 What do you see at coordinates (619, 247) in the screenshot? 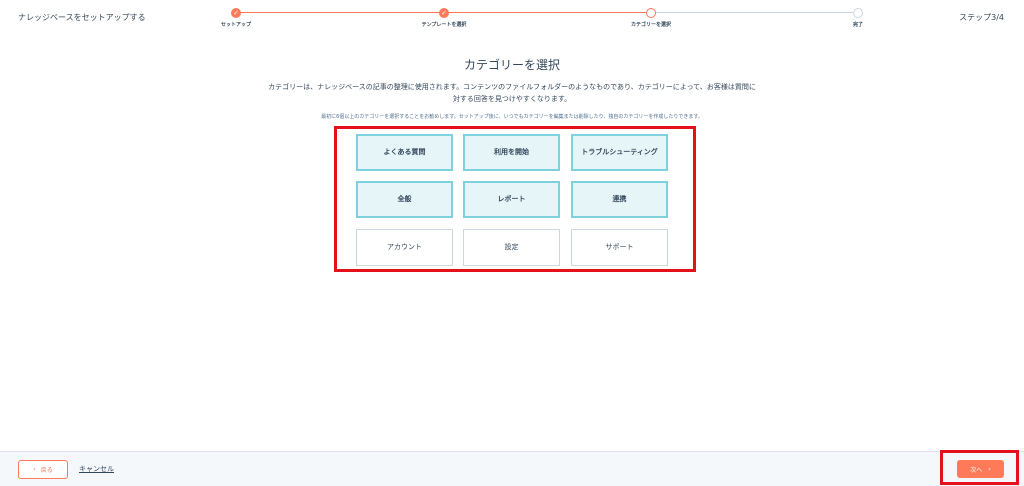
I see `category-card: サポート` at bounding box center [619, 247].